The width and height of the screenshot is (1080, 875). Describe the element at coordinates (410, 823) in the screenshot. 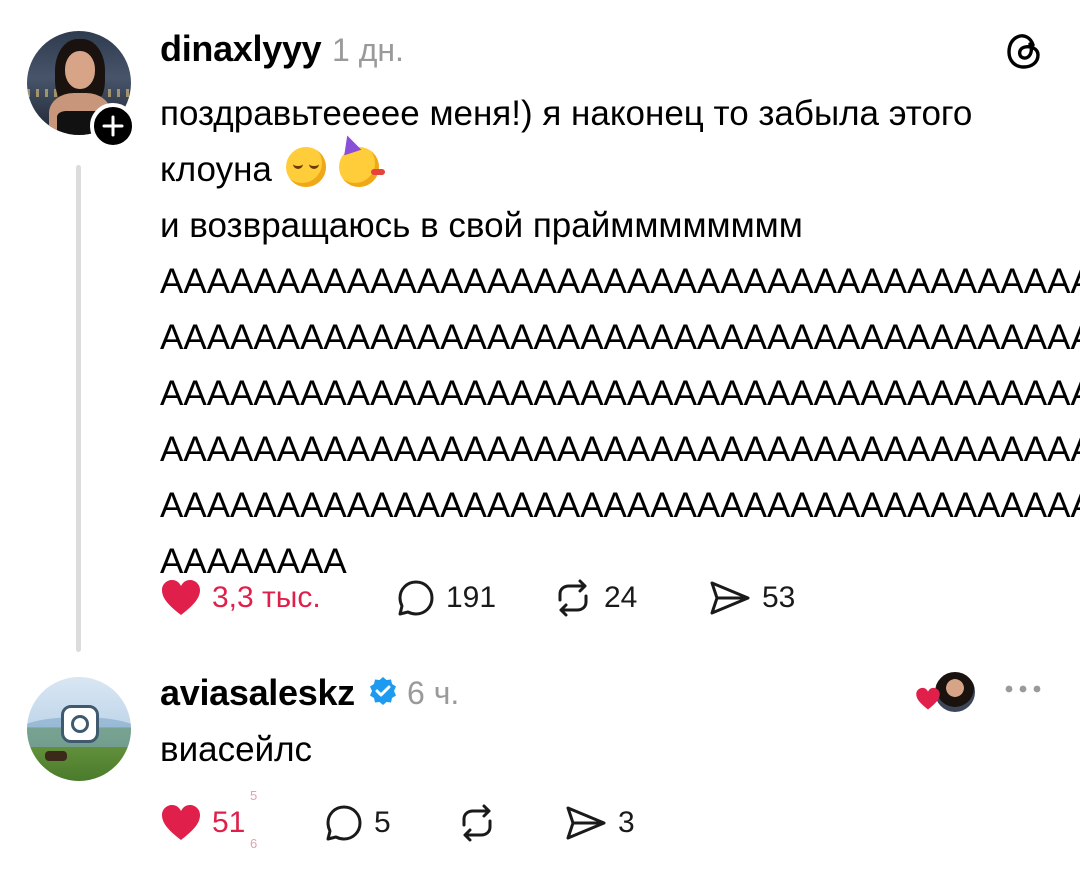

I see `reply-actions: 51 5 3` at that location.